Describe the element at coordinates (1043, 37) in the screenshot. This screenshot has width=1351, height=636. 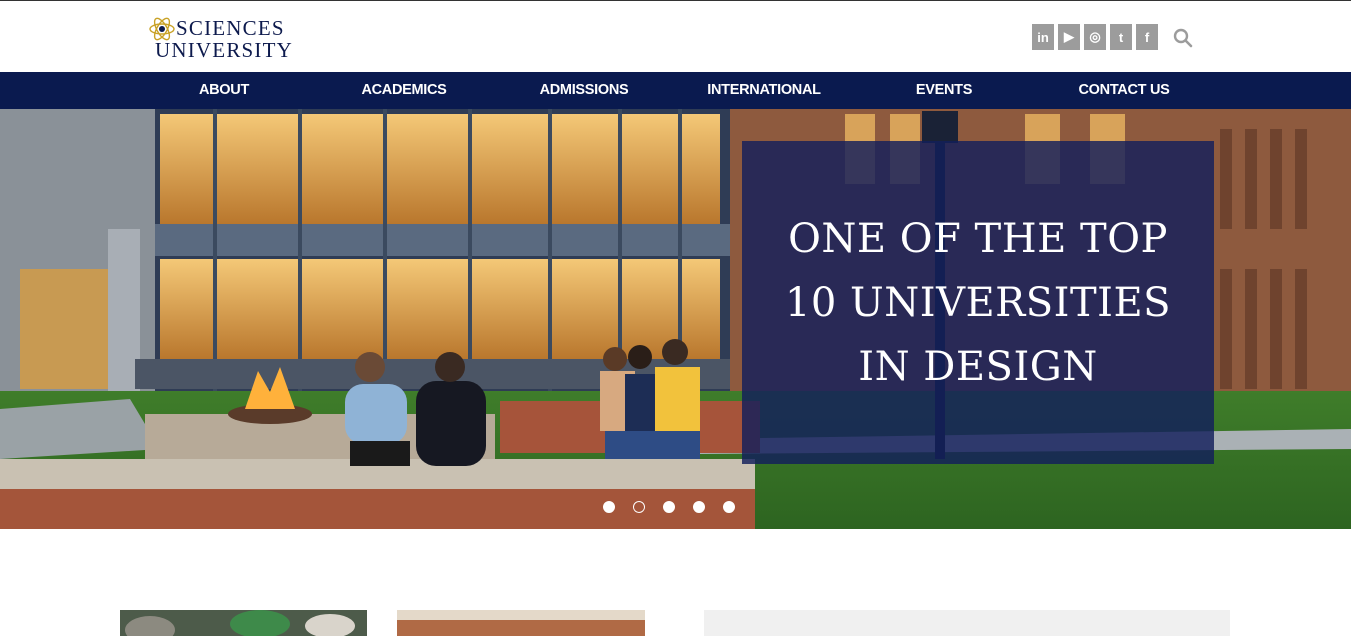
I see `linkedin-icon: in` at that location.